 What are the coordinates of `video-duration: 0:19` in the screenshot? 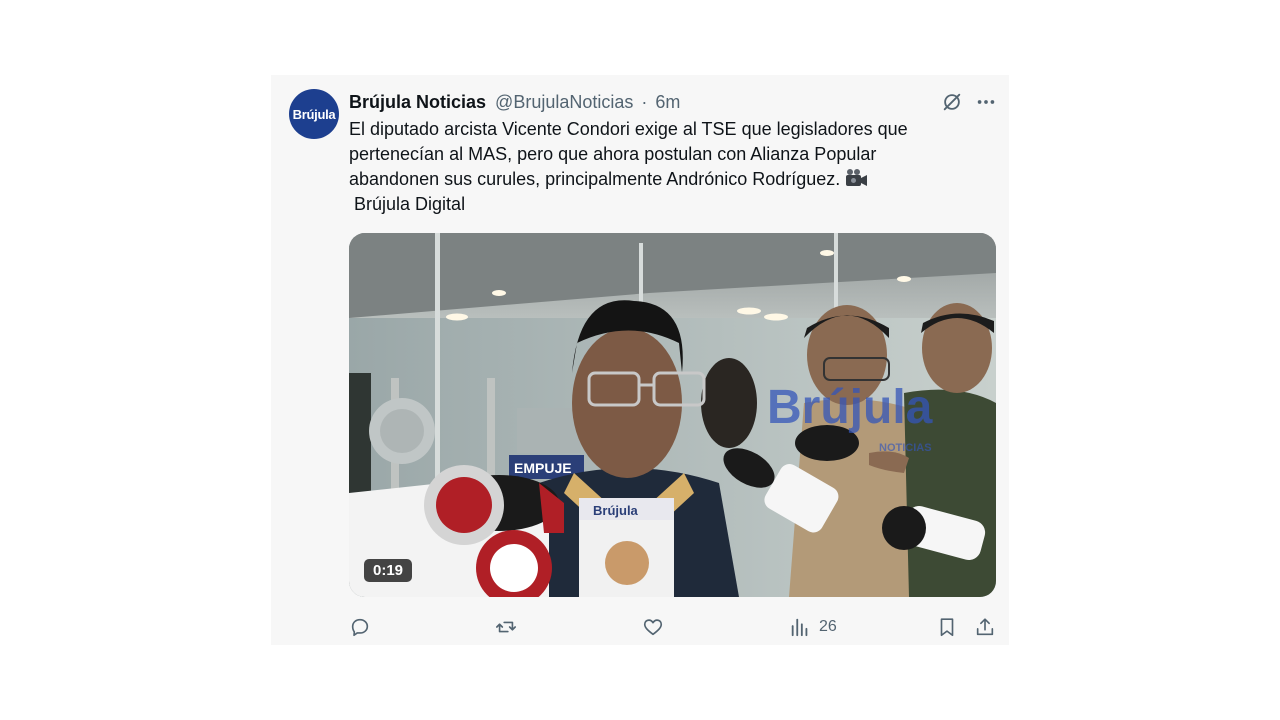 It's located at (388, 570).